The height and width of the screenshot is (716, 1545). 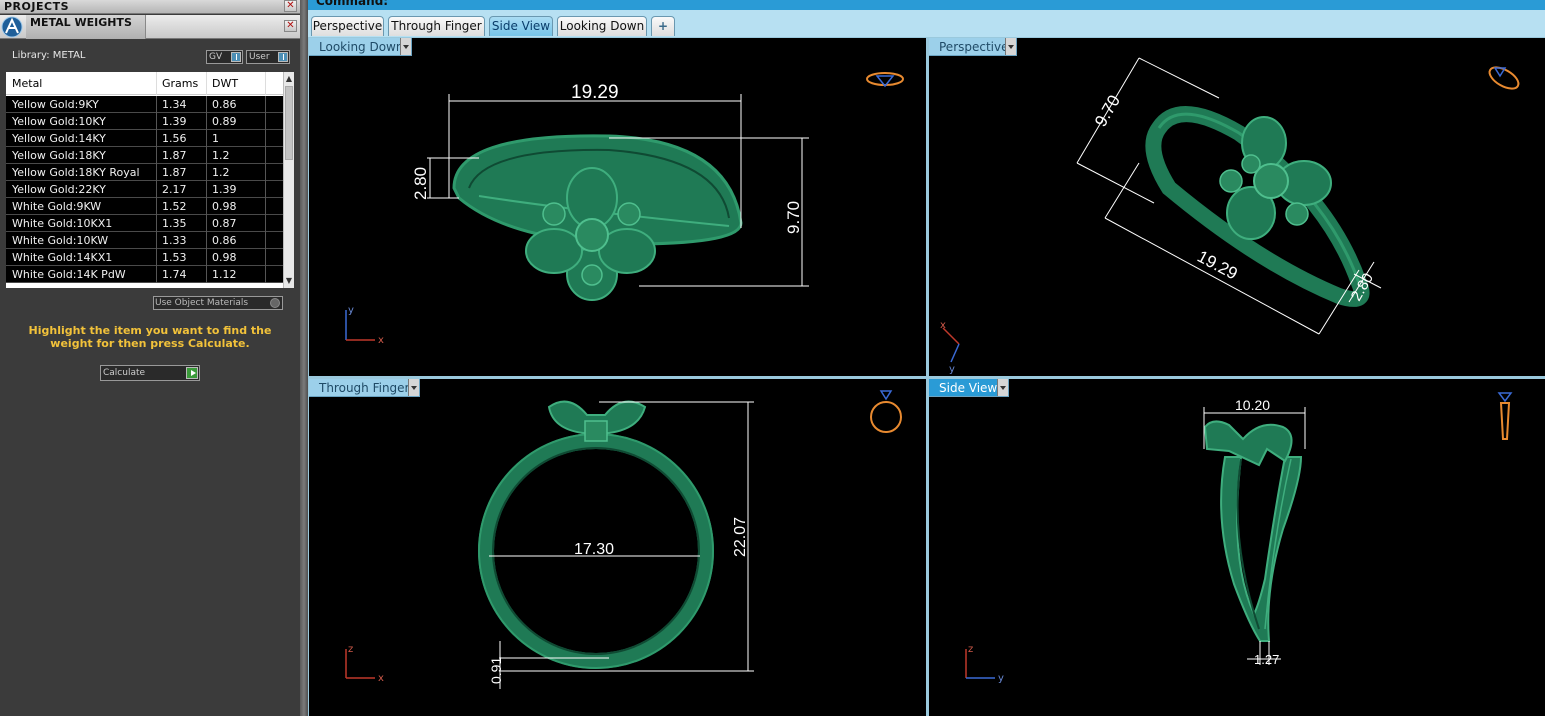 What do you see at coordinates (174, 257) in the screenshot?
I see `grams-cell: 1.53` at bounding box center [174, 257].